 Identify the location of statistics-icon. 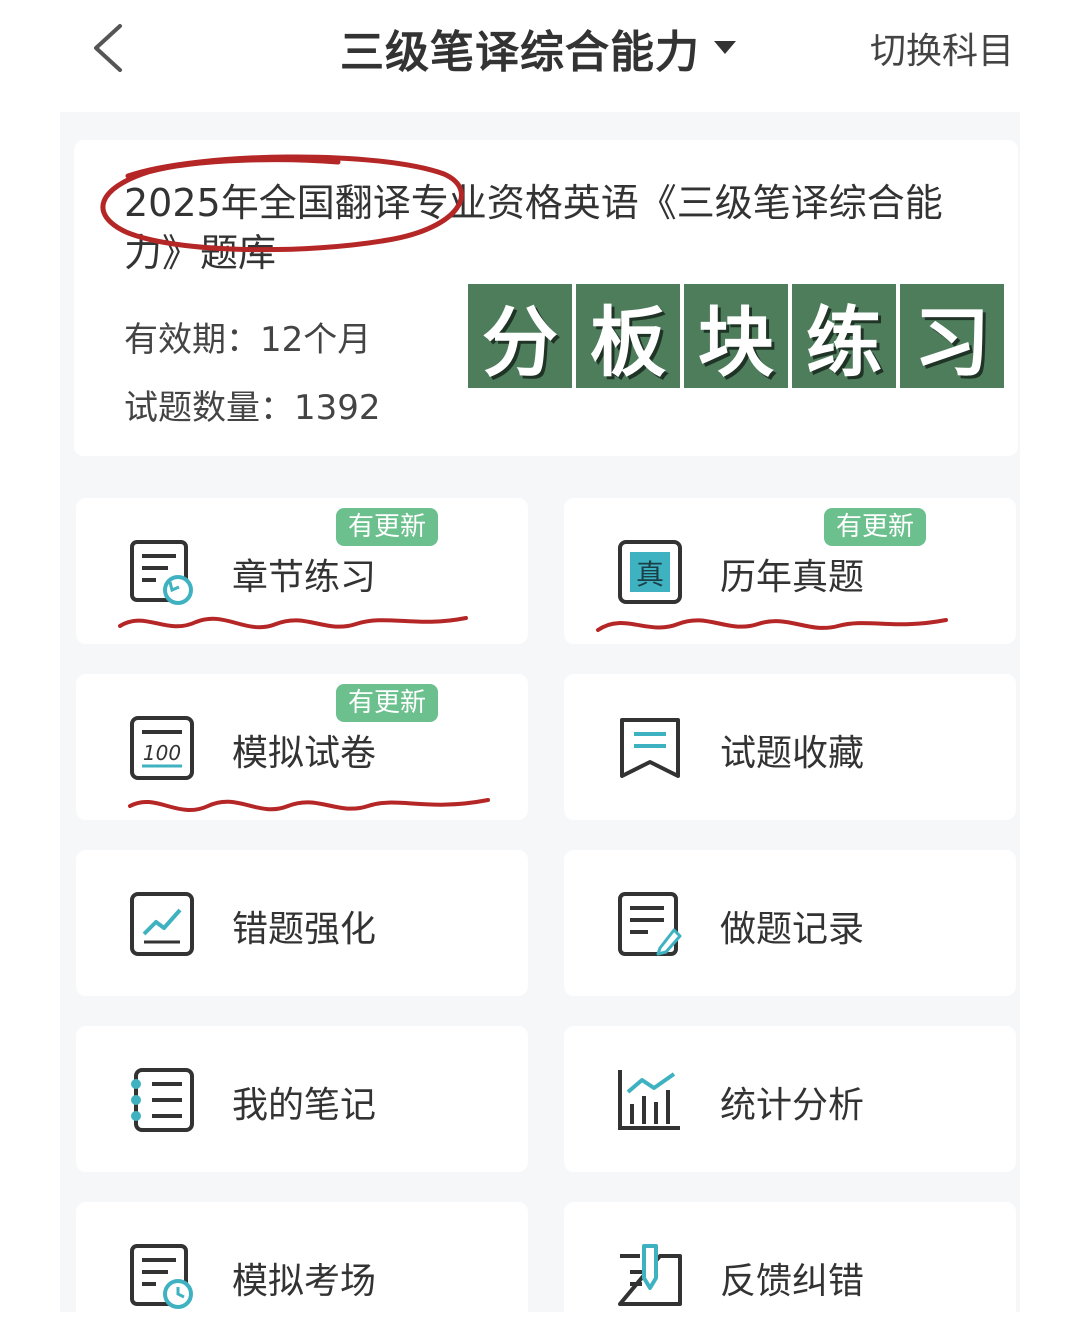
(649, 1100).